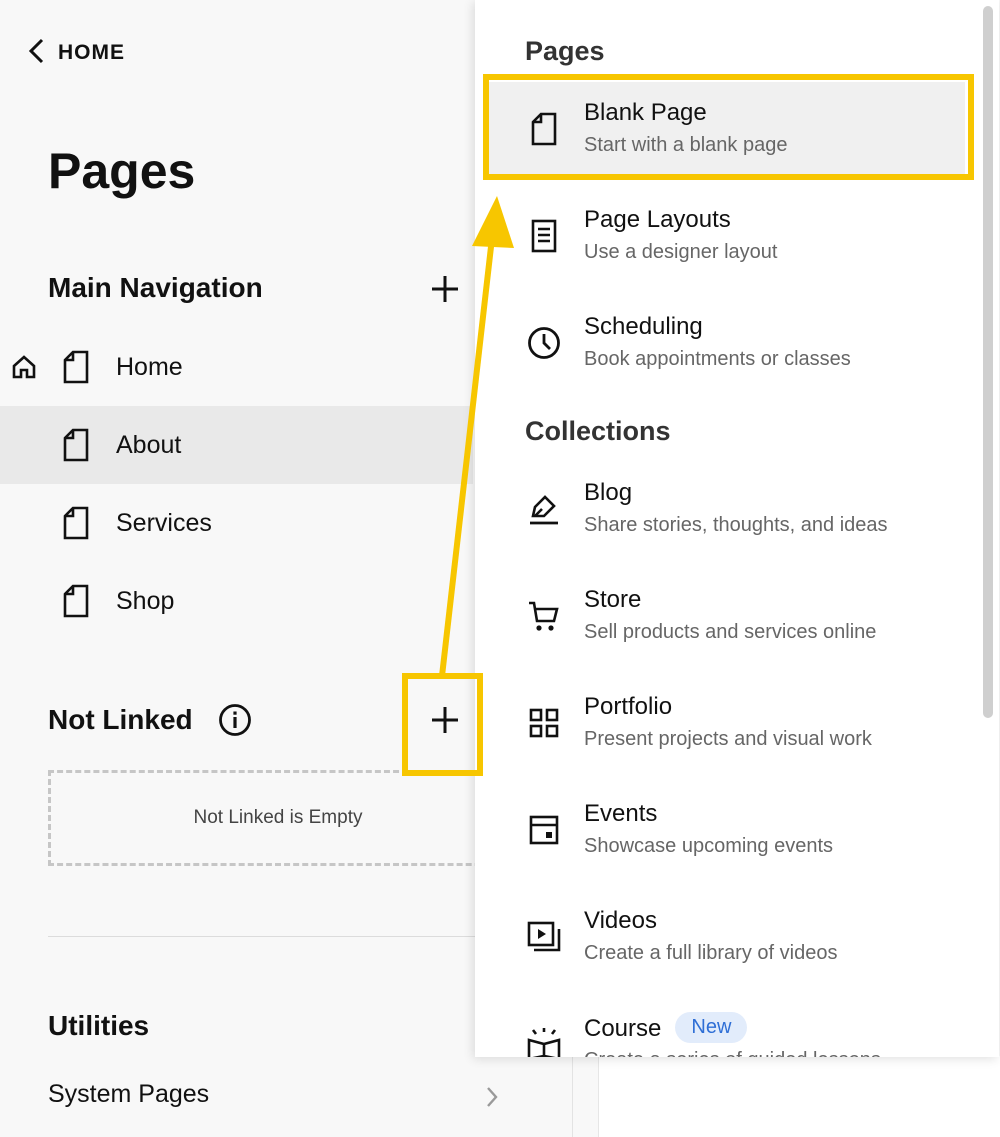 The image size is (1000, 1137). I want to click on nav-item-services: Services, so click(236, 523).